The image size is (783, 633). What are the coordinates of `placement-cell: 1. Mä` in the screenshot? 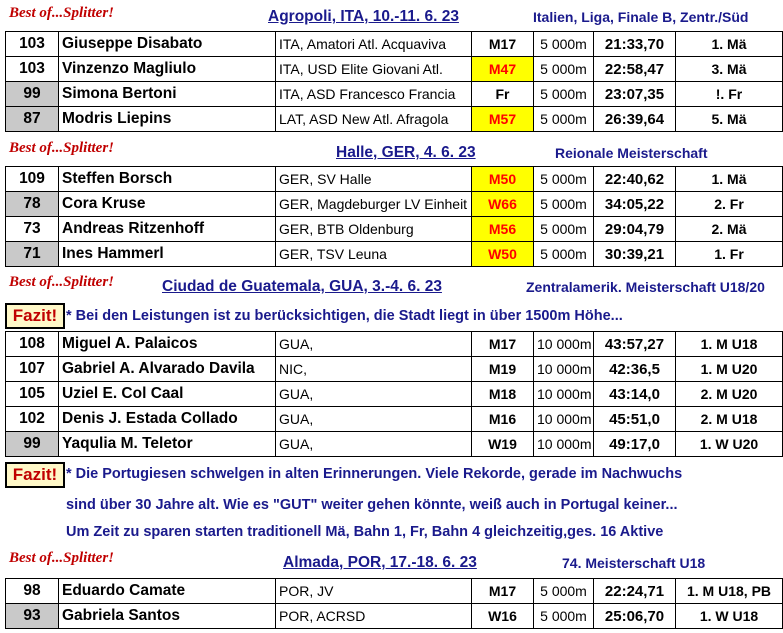 It's located at (729, 44).